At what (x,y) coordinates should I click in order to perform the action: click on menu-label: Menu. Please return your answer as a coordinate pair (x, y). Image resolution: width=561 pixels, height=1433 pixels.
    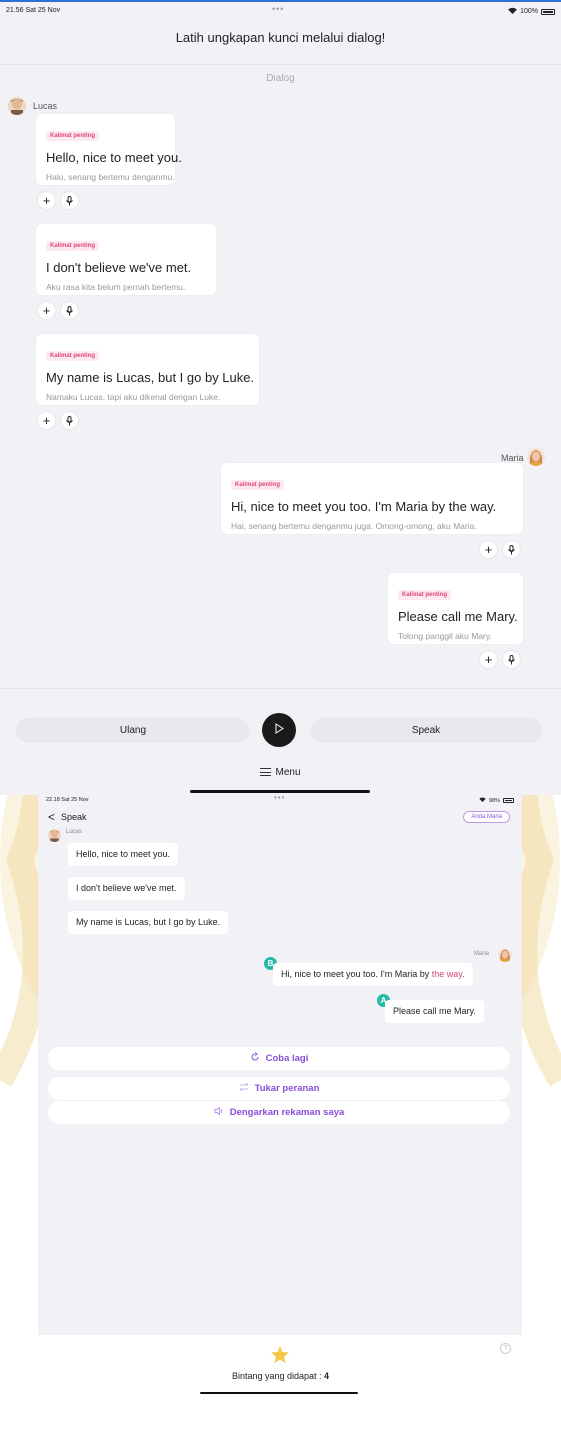
    Looking at the image, I should click on (288, 772).